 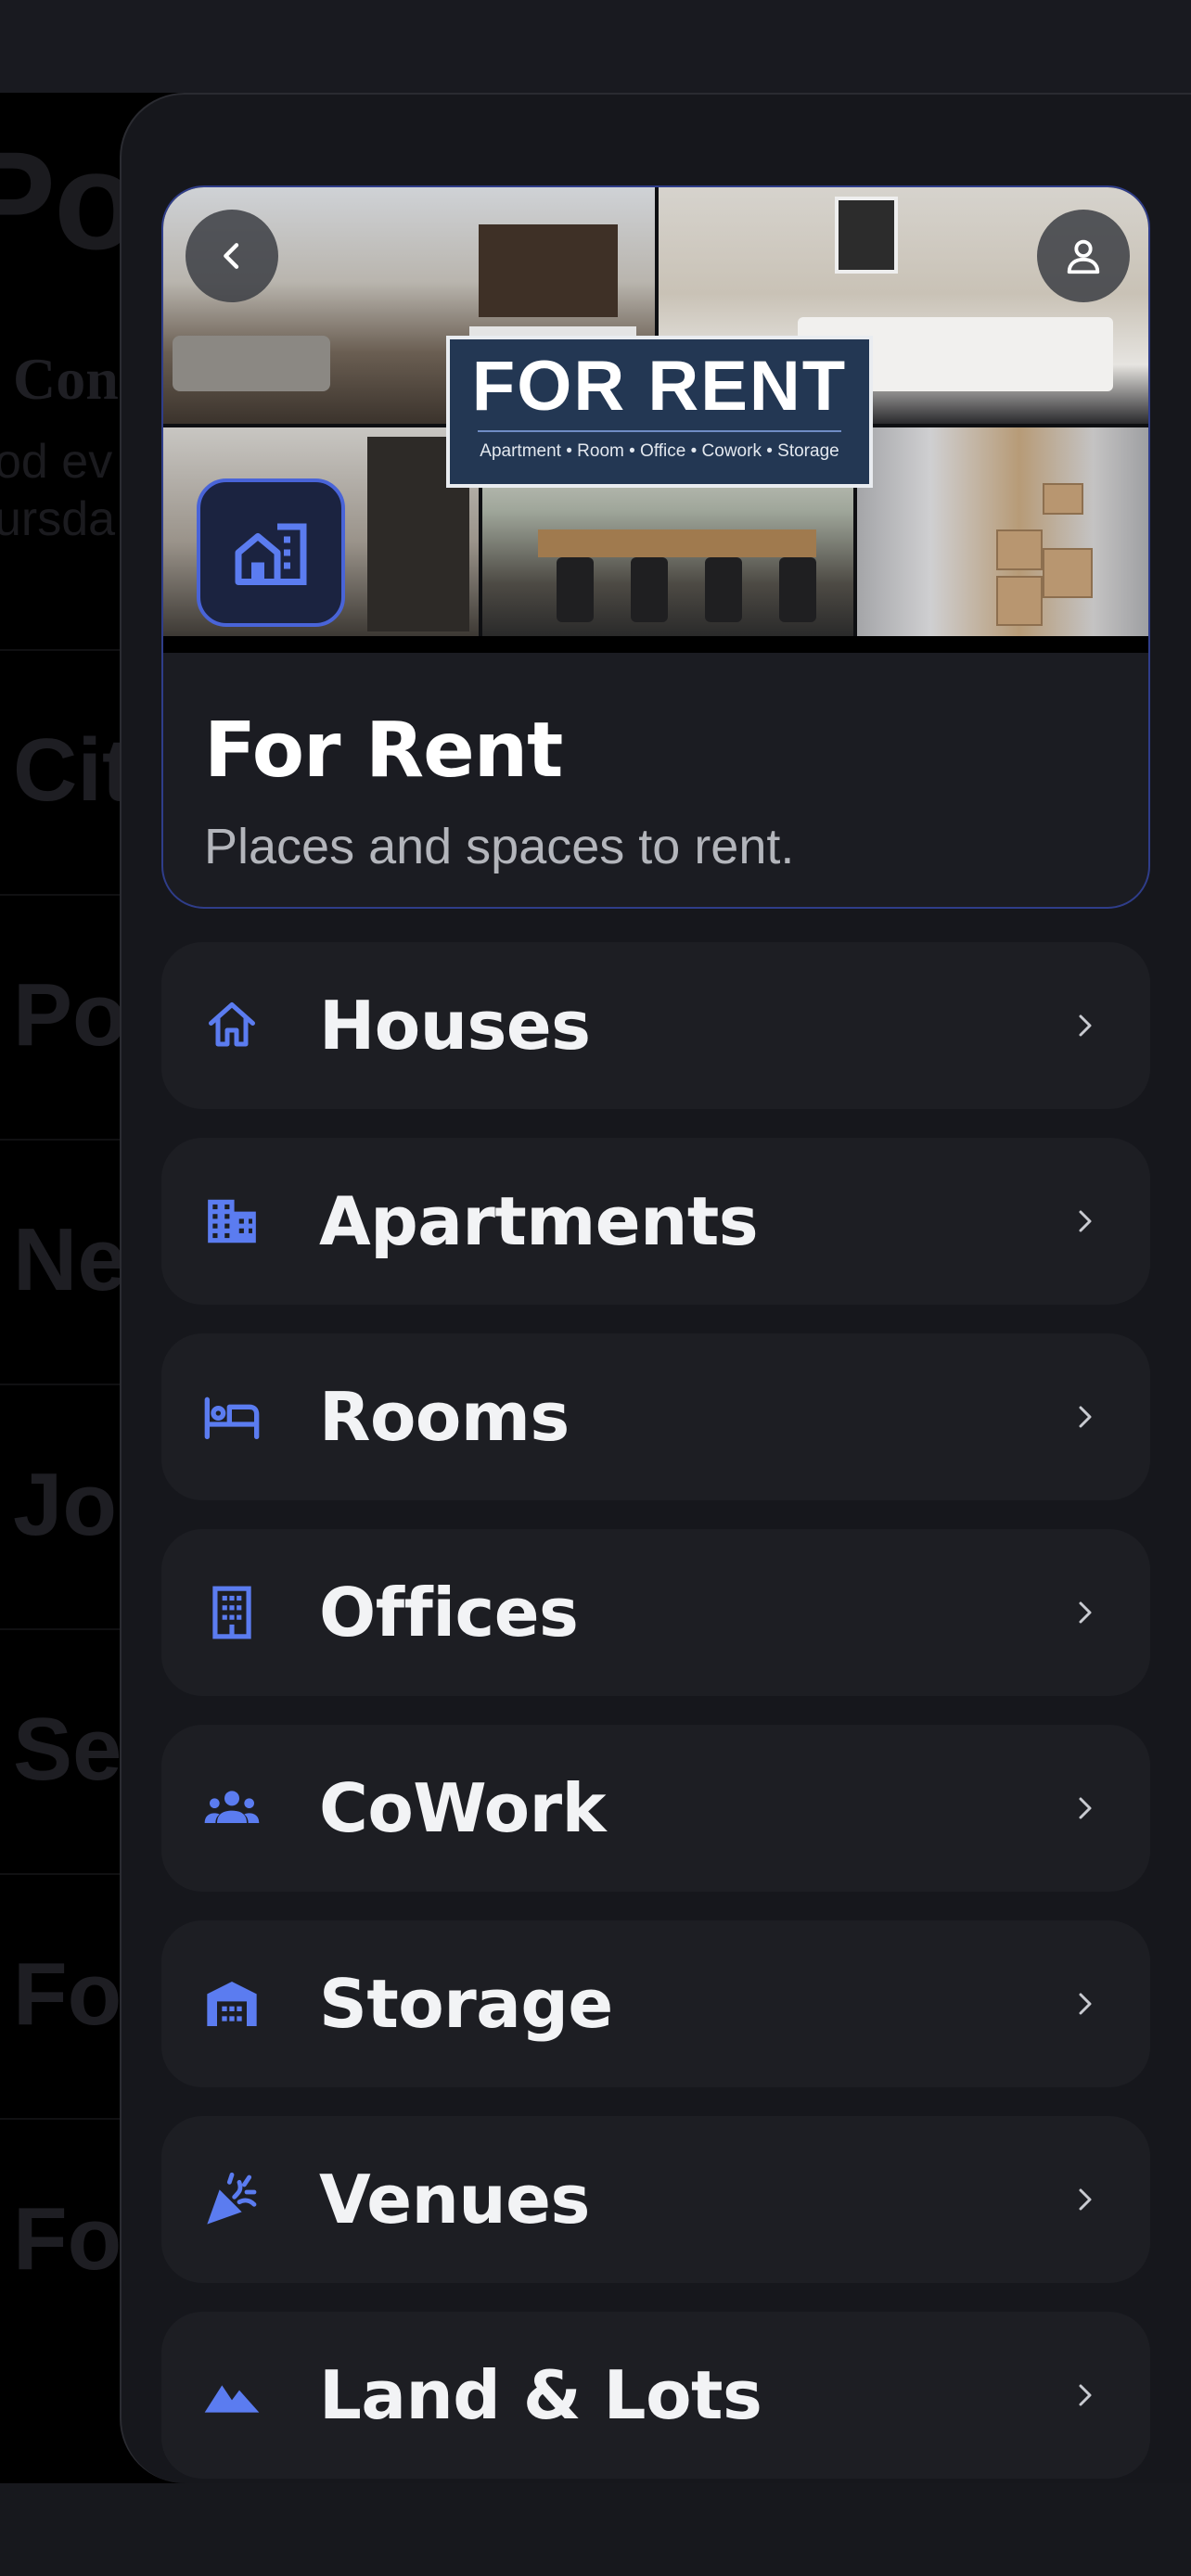 I want to click on category-badge, so click(x=271, y=552).